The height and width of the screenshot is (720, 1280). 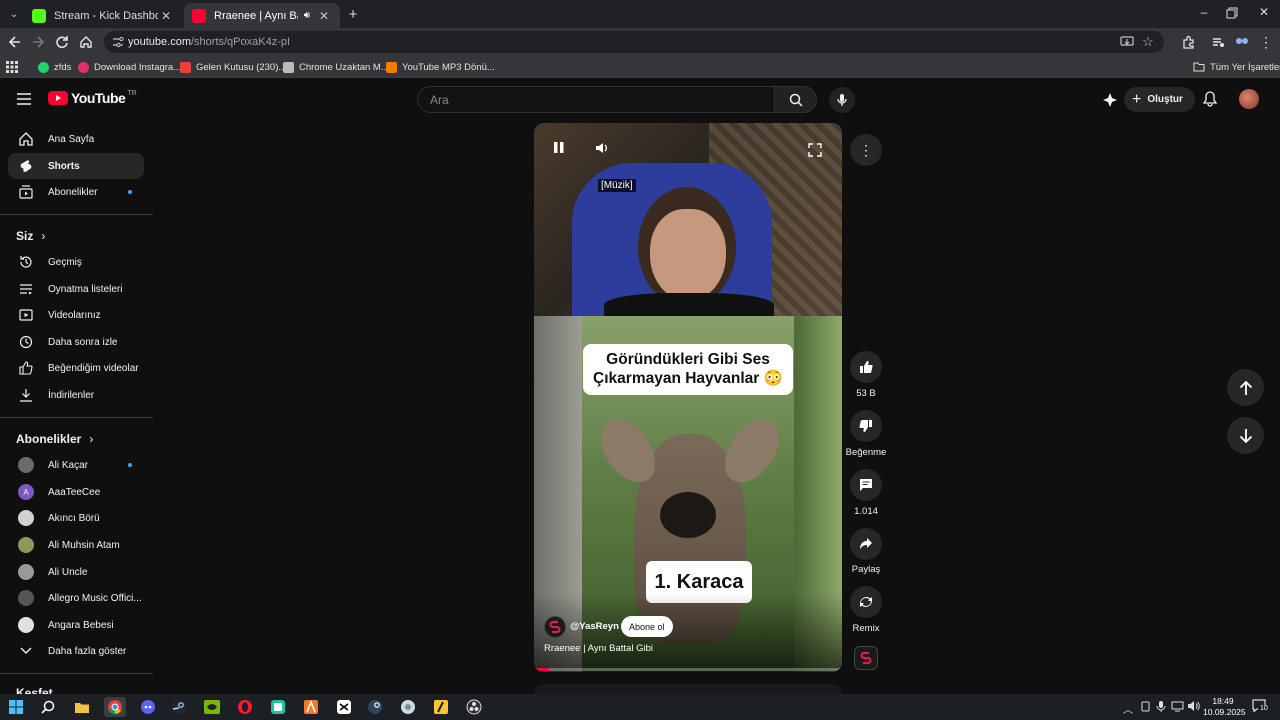 I want to click on windows-start-icon, so click(x=16, y=707).